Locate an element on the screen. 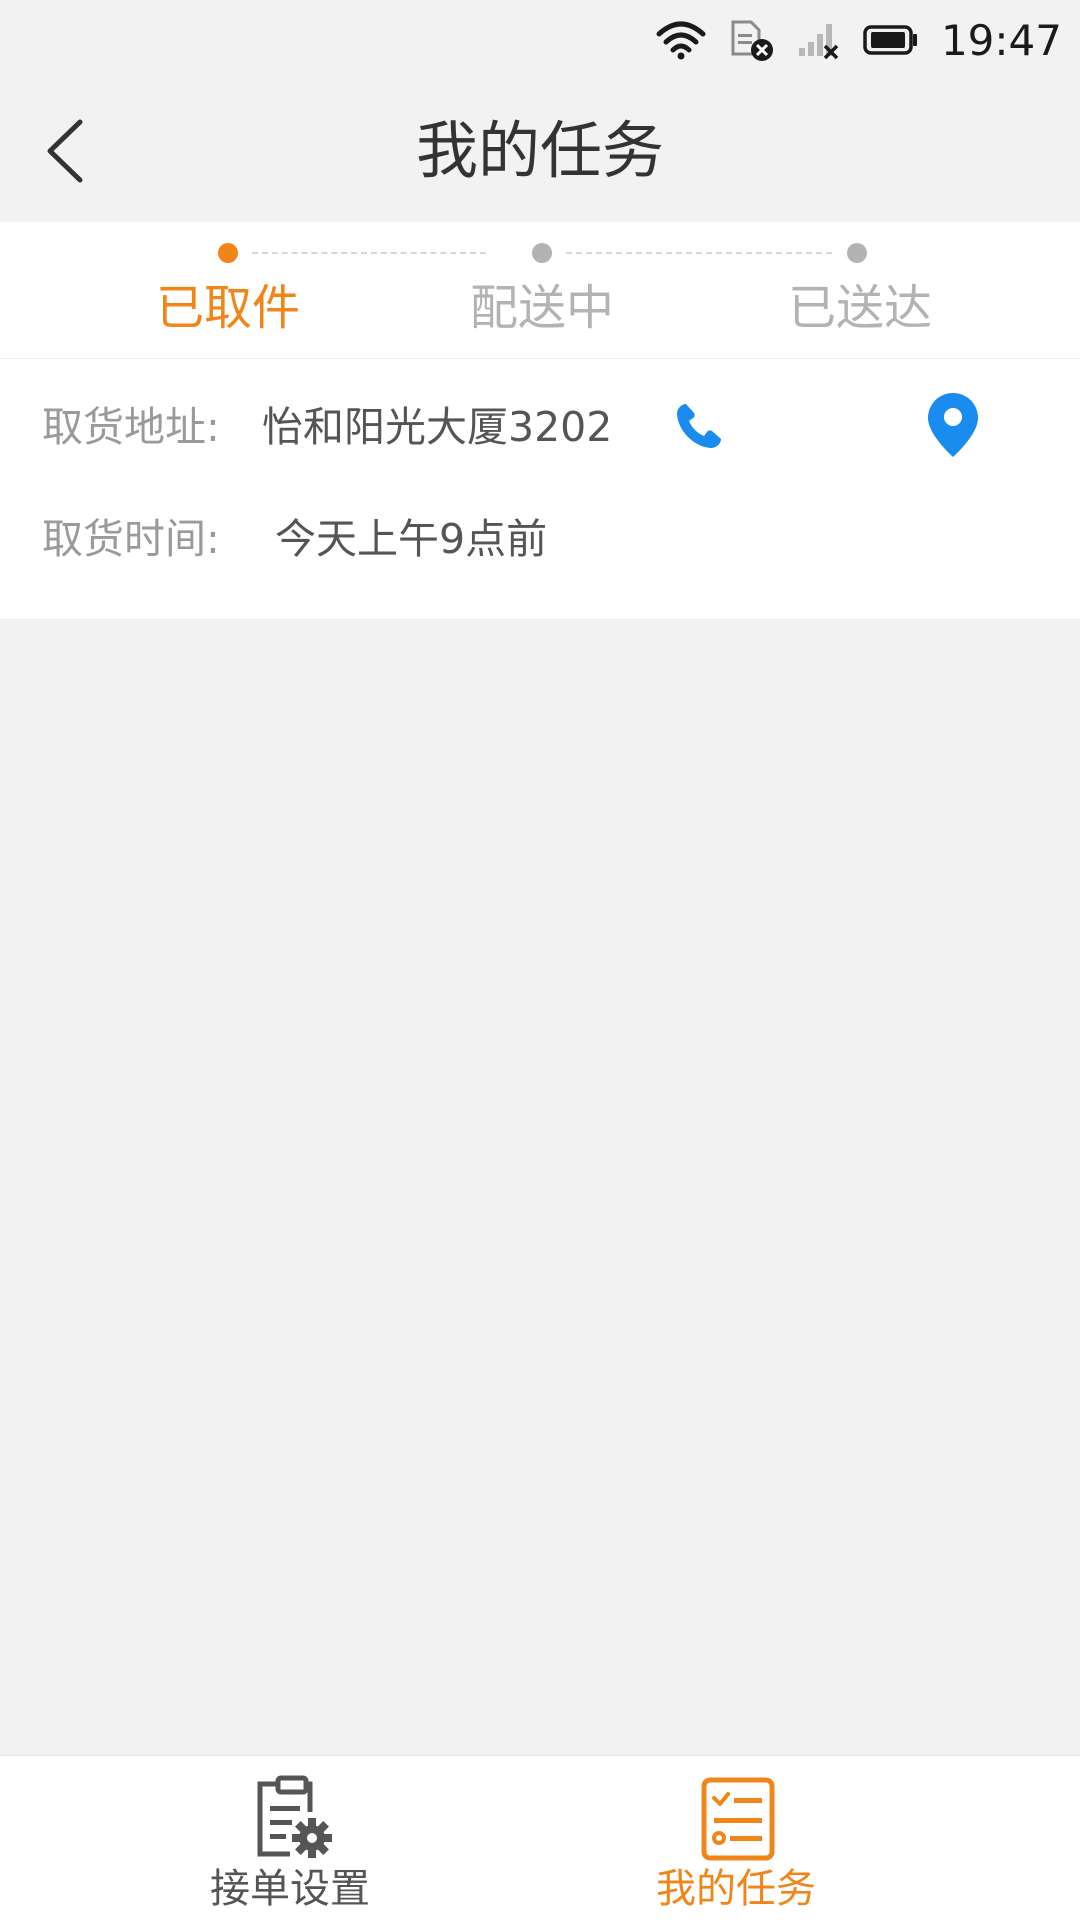  battery-icon is located at coordinates (891, 40).